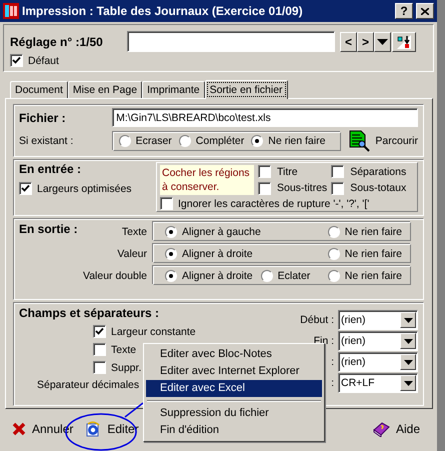 The height and width of the screenshot is (451, 445). I want to click on close-button, so click(425, 11).